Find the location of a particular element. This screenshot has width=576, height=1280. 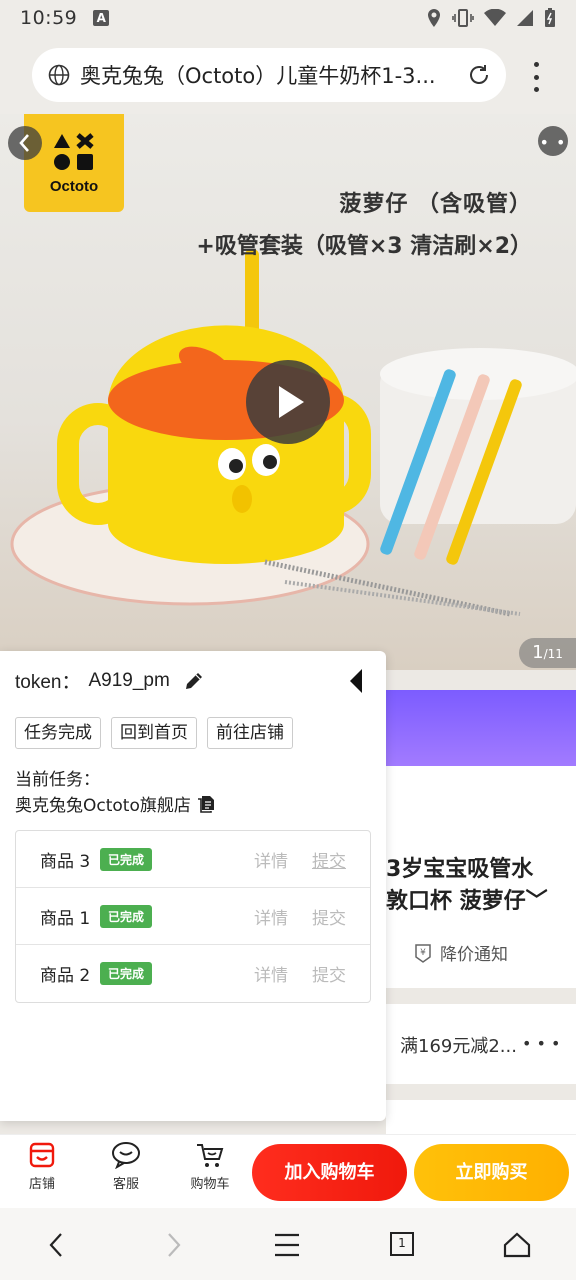

hero-headline-1: 菠萝仔 （含吸管） is located at coordinates (435, 204).